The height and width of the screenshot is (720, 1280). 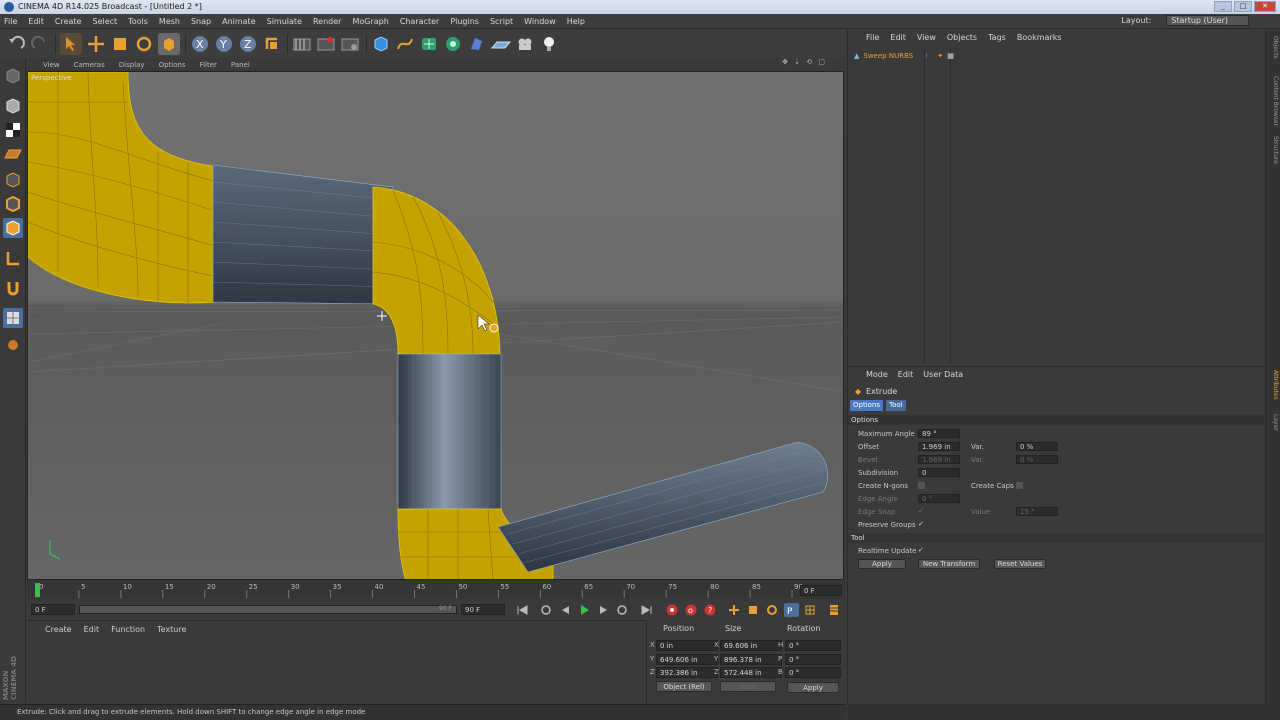 I want to click on create-ngons-checkbox, so click(x=921, y=485).